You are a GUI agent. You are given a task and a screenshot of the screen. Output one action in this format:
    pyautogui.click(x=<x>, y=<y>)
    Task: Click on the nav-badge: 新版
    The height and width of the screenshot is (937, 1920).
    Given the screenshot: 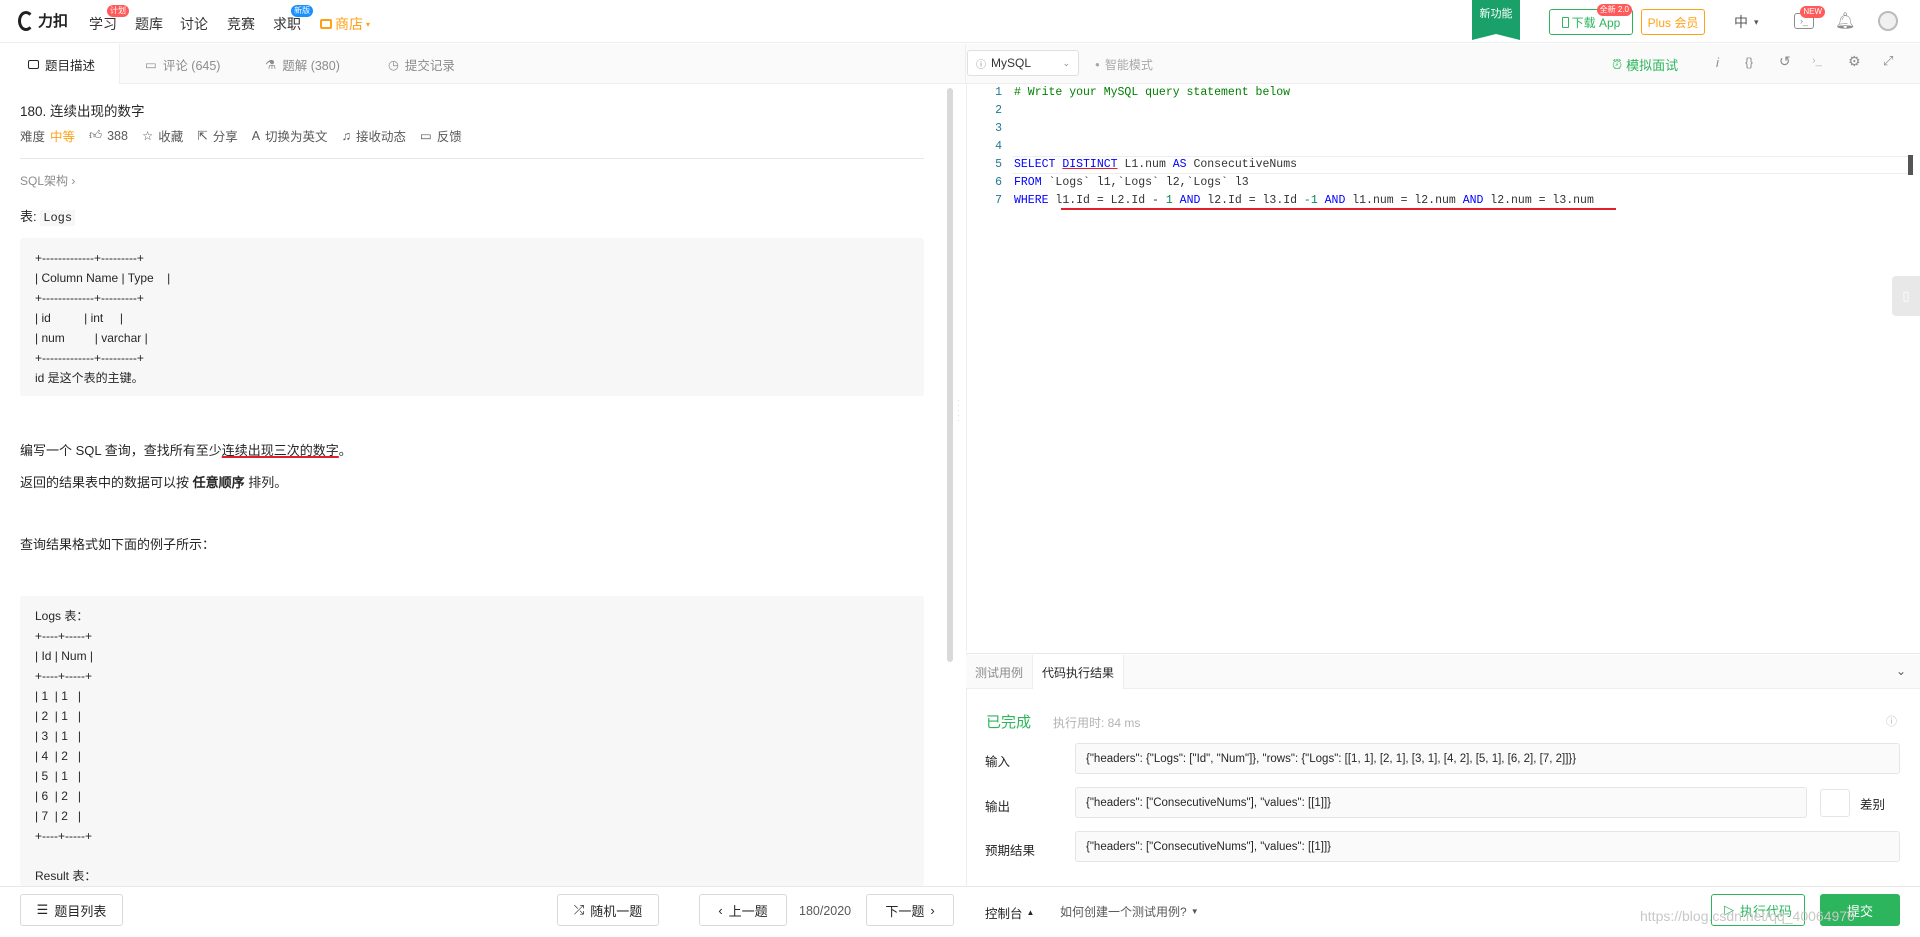 What is the action you would take?
    pyautogui.click(x=302, y=11)
    